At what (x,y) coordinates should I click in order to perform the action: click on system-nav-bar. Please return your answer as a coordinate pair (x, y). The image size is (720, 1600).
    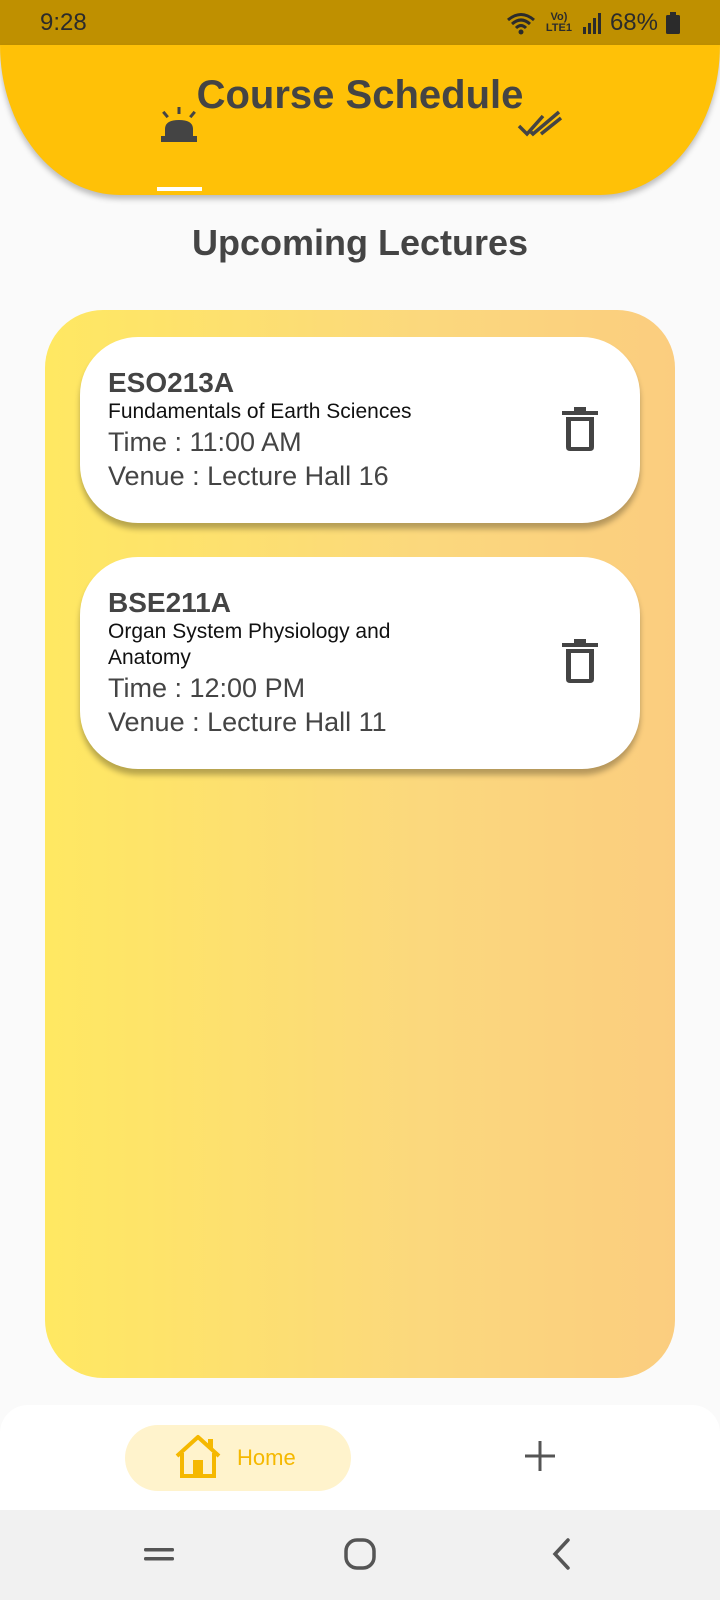
    Looking at the image, I should click on (360, 1555).